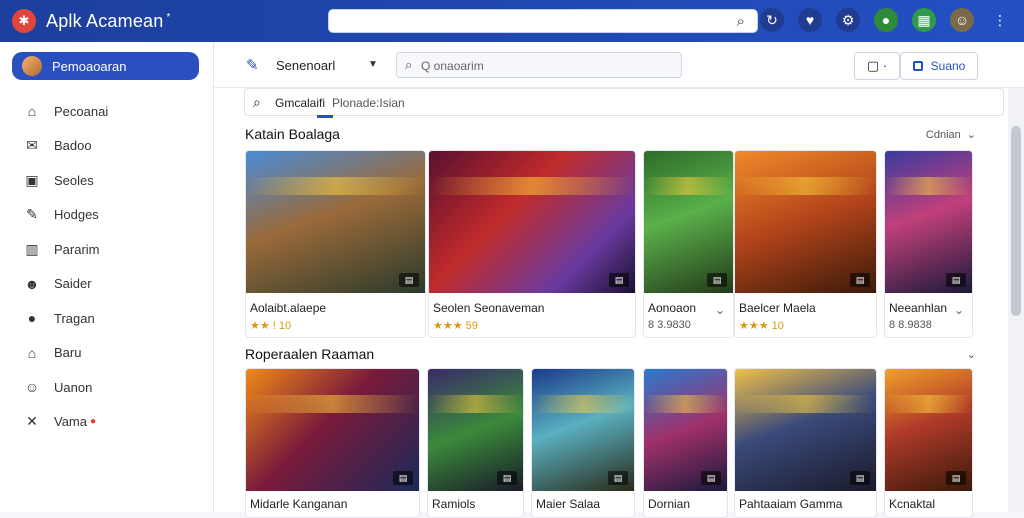  I want to click on top-icon-group: ↻ ♥ ⚙ ● ▦ ☺ ⋮, so click(886, 20).